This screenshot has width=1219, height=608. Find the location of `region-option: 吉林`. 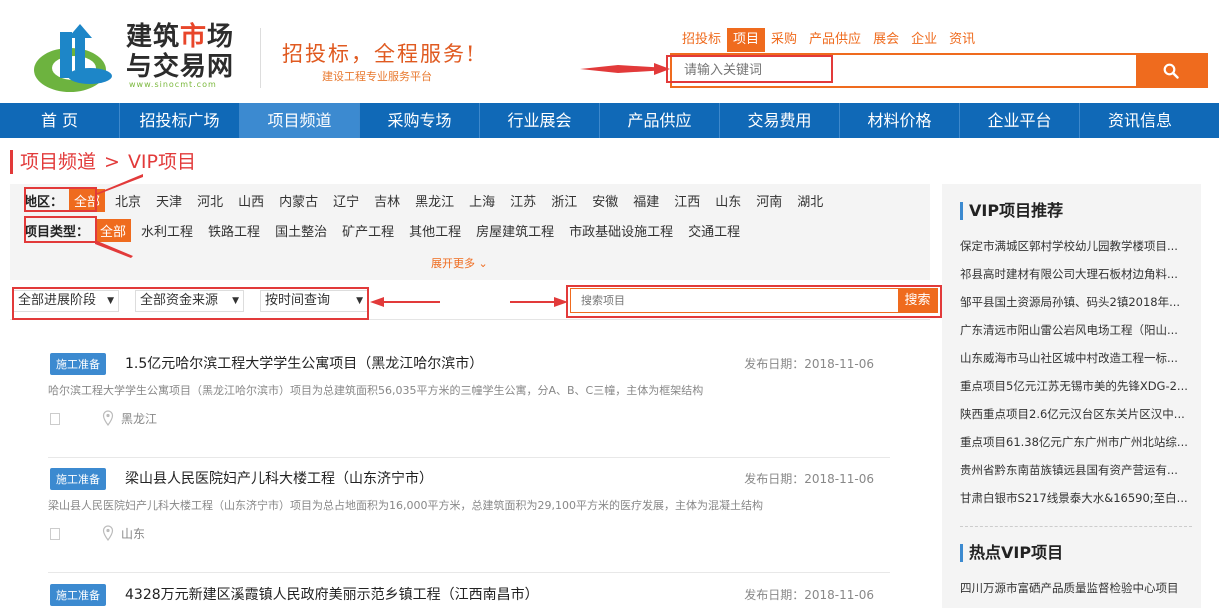

region-option: 吉林 is located at coordinates (387, 200).